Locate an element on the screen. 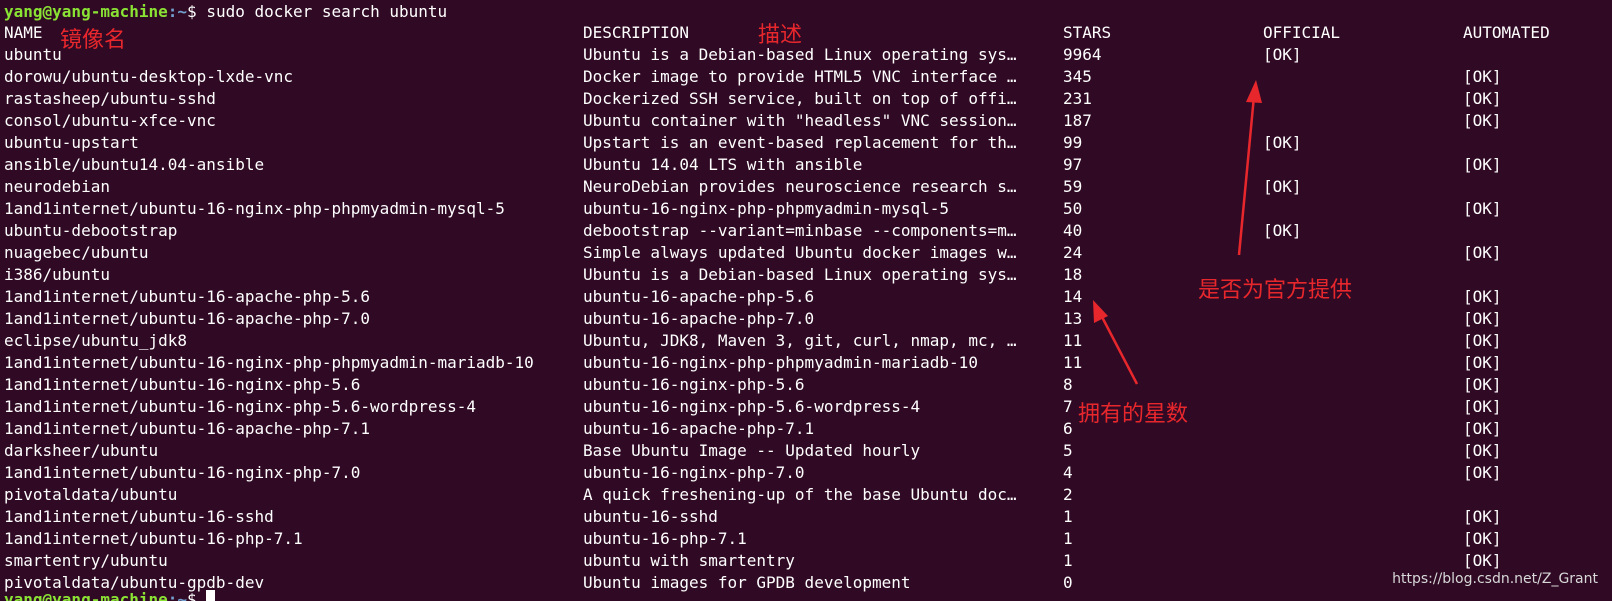 The image size is (1612, 601). annotation-arrows is located at coordinates (1177, 232).